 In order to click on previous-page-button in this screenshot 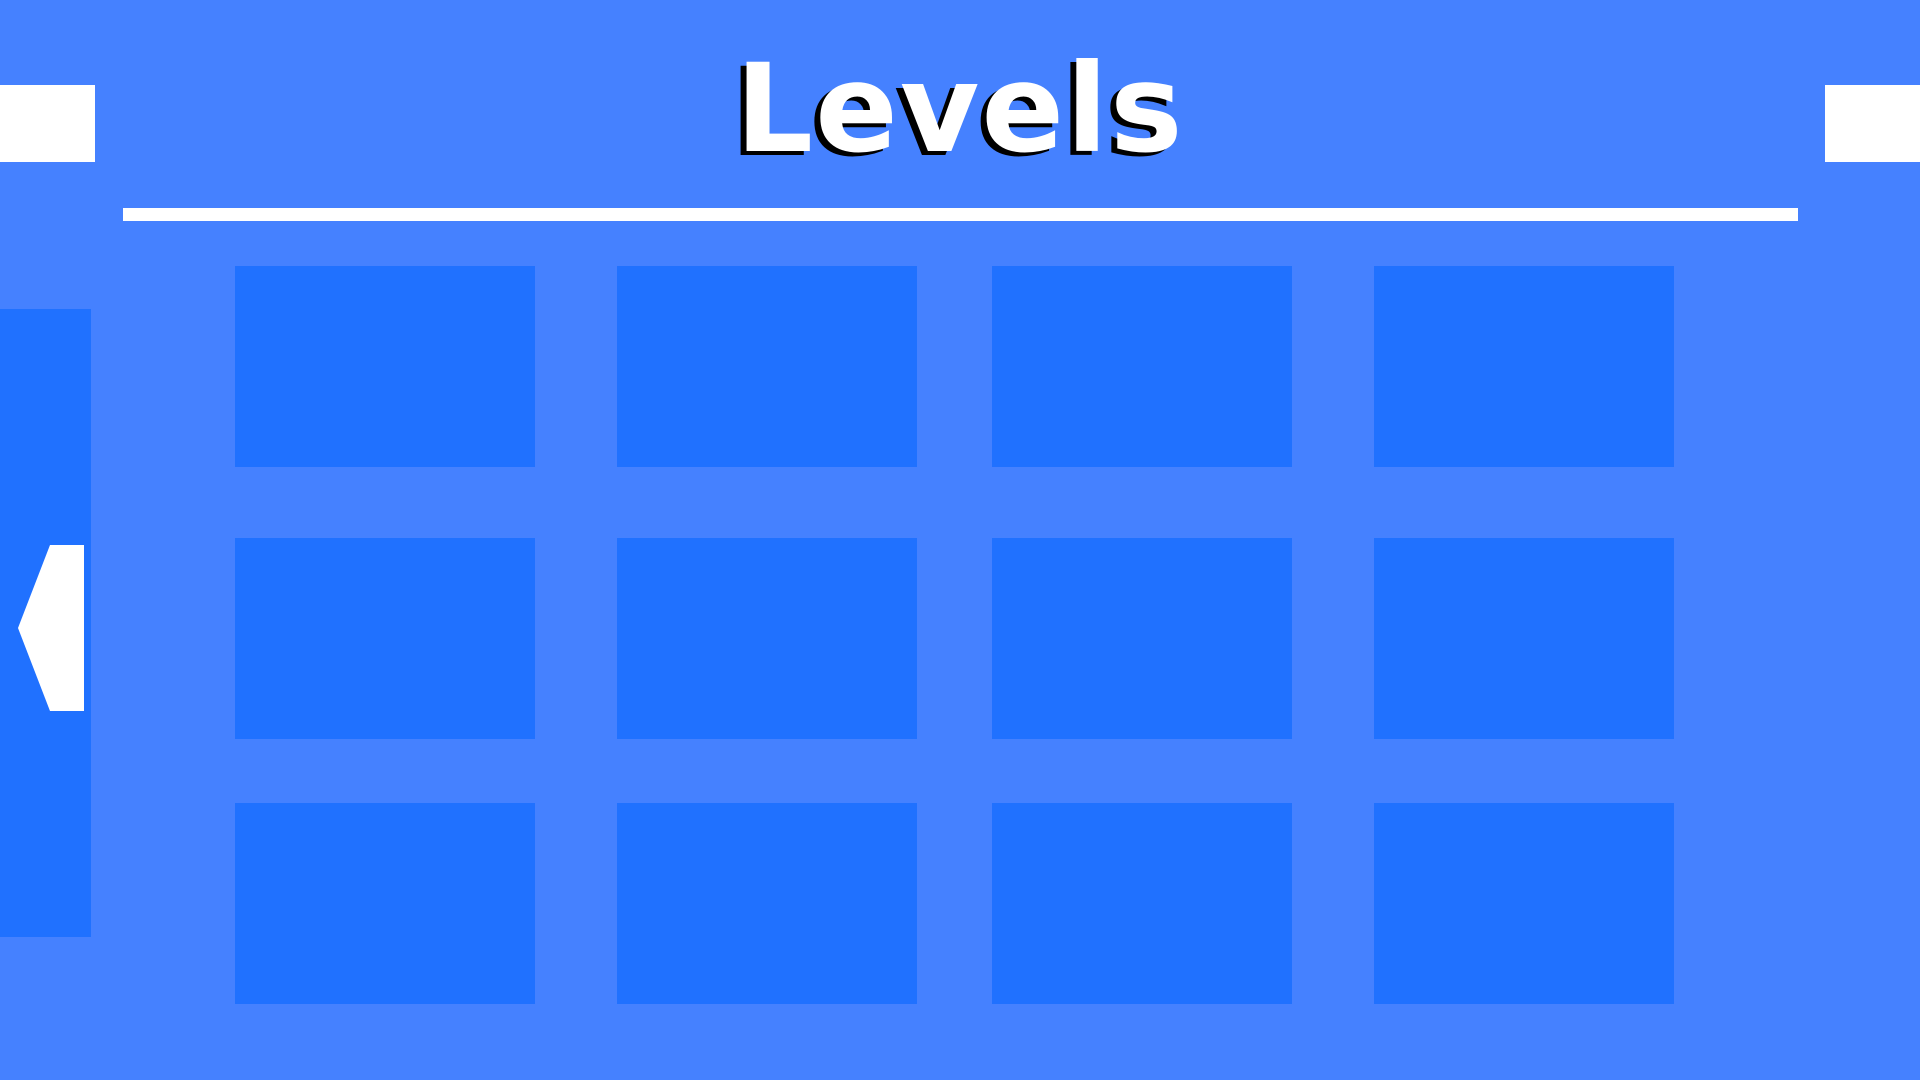, I will do `click(45, 623)`.